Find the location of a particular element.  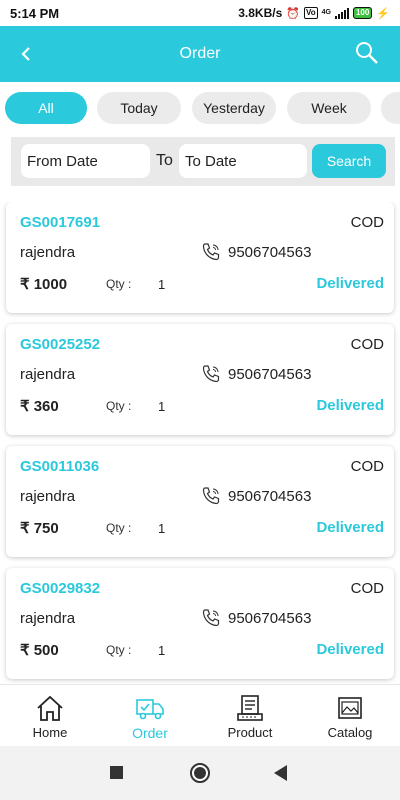

home-button-icon is located at coordinates (200, 773).